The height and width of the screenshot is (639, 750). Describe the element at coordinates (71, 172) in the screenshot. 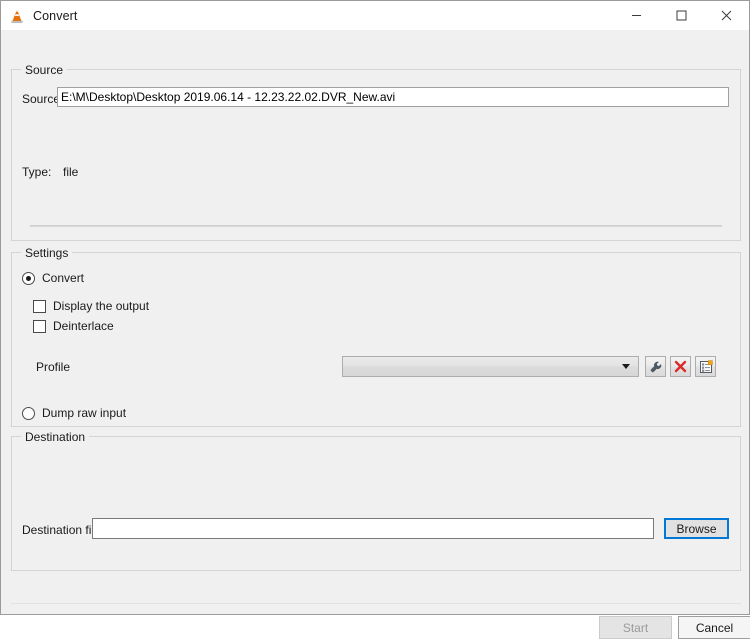

I see `type-value: file` at that location.